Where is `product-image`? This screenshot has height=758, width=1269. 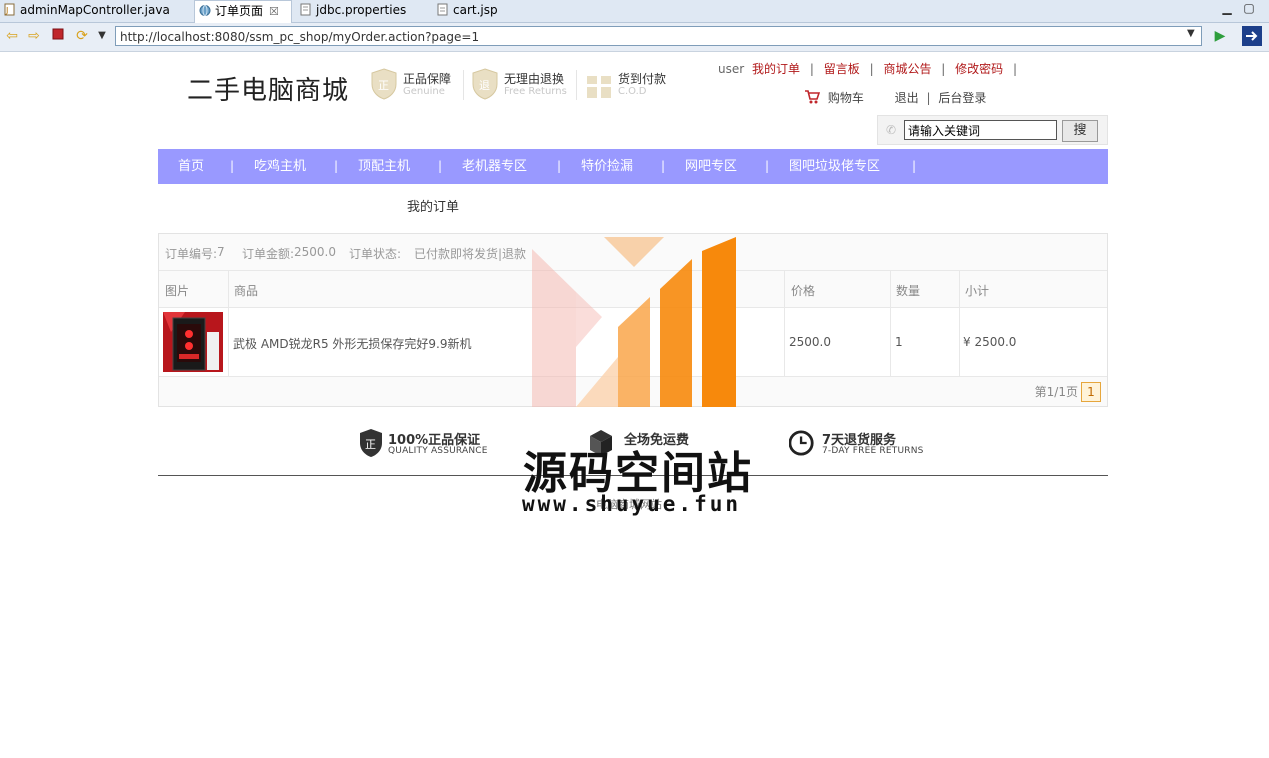 product-image is located at coordinates (193, 342).